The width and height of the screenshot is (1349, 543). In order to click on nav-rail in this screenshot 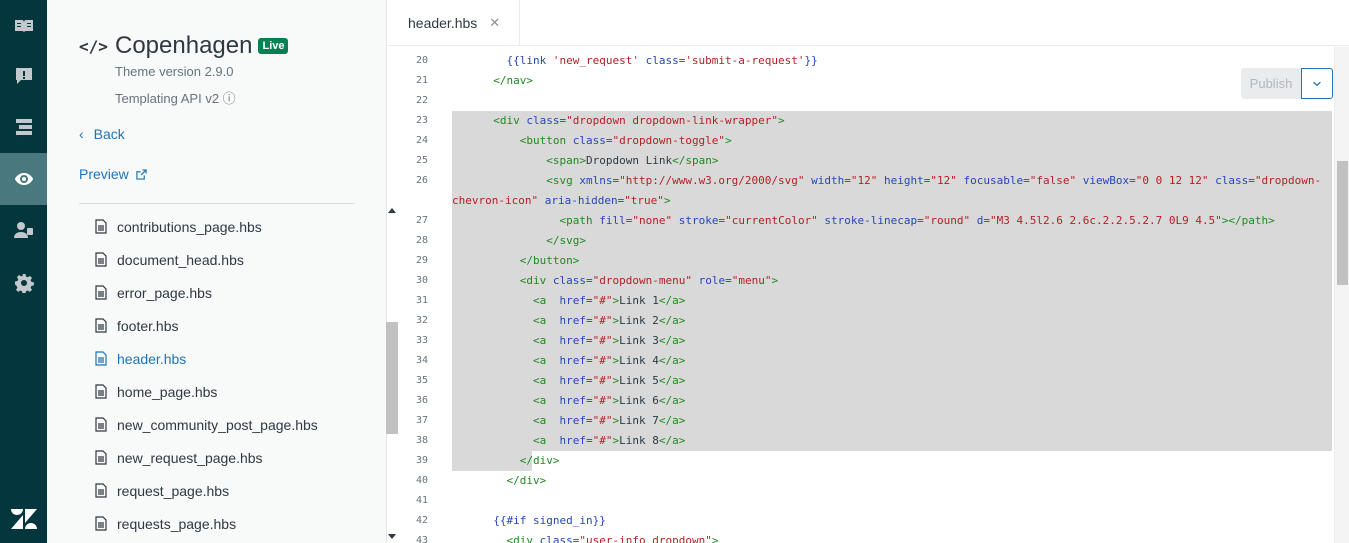, I will do `click(23, 271)`.